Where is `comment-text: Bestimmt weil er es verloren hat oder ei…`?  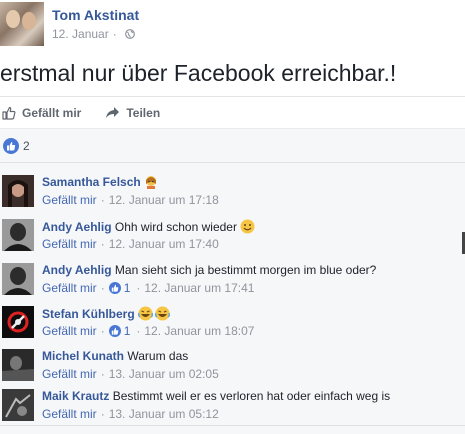 comment-text: Bestimmt weil er es verloren hat oder ei… is located at coordinates (251, 396).